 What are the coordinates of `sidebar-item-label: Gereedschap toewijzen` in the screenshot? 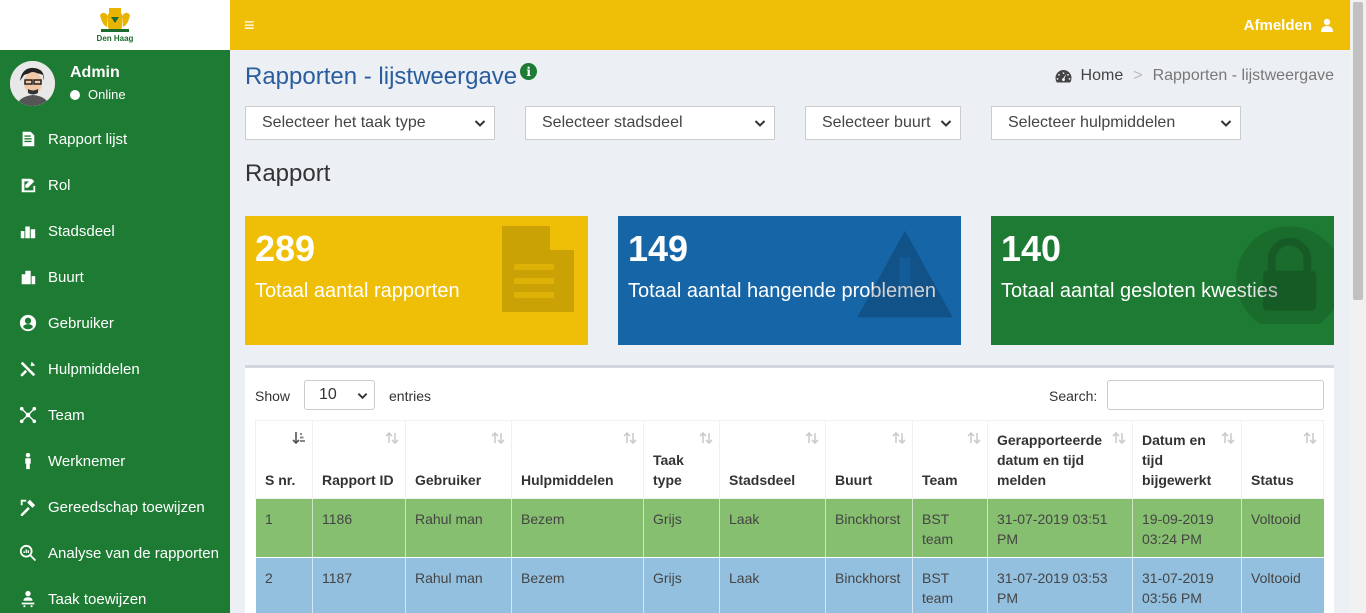 It's located at (126, 507).